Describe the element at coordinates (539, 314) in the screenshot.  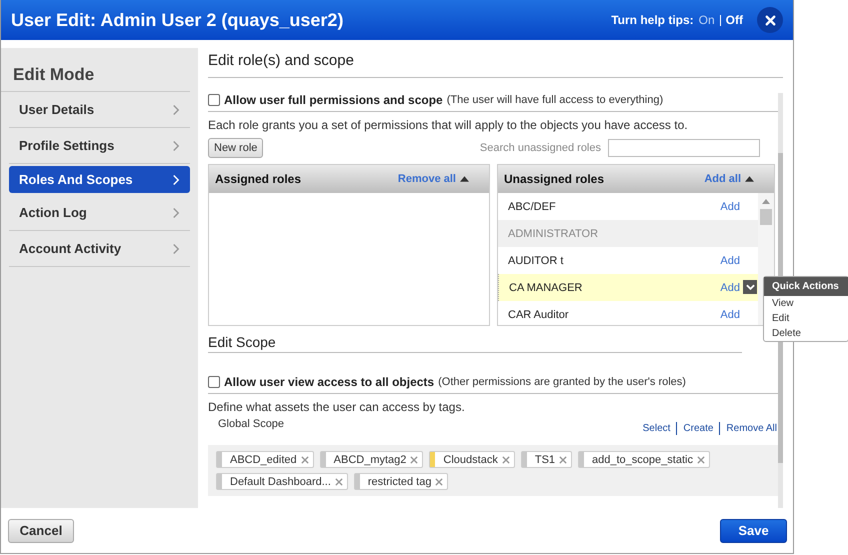
I see `role-name: CAR Auditor` at that location.